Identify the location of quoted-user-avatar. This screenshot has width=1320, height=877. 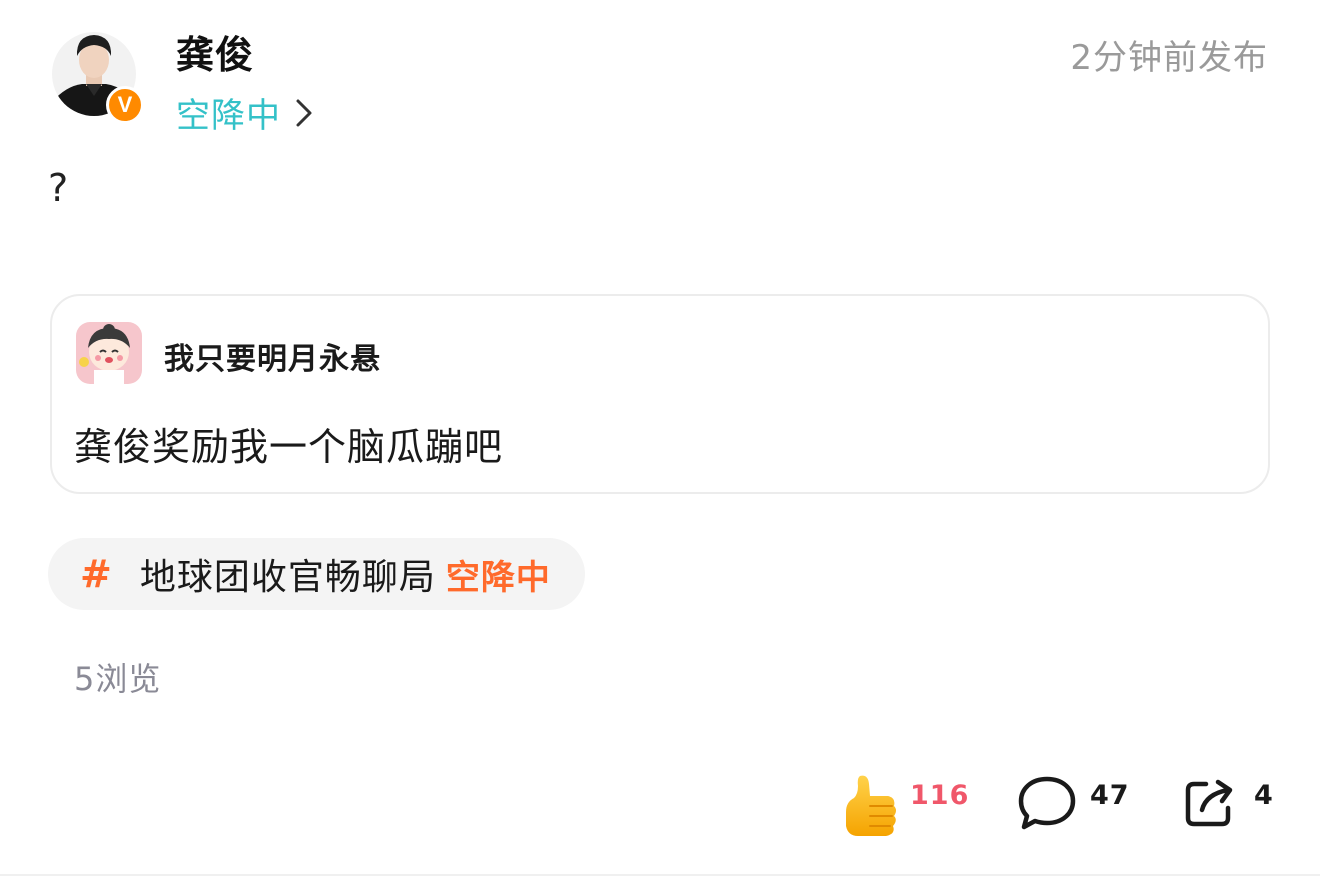
(109, 353).